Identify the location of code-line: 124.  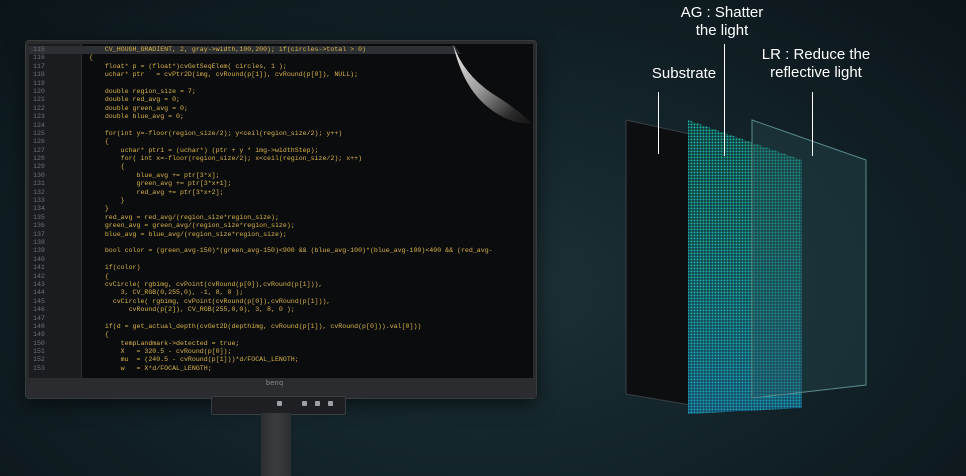
(281, 126).